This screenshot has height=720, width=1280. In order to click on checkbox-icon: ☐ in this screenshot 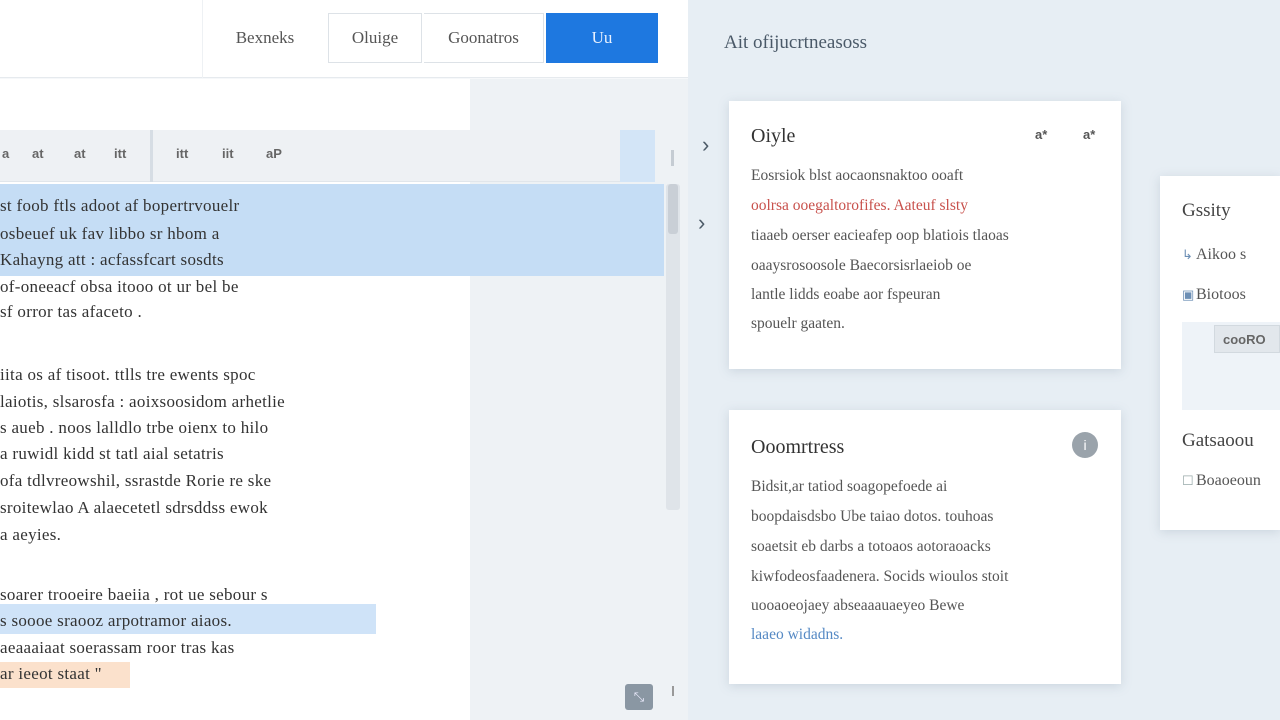, I will do `click(1188, 480)`.